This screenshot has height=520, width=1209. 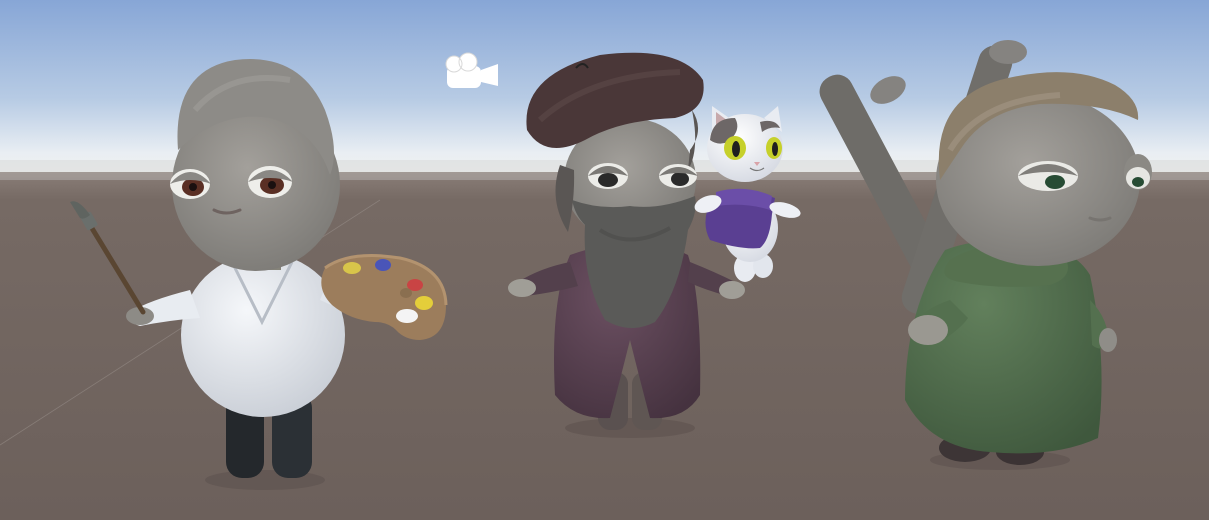 What do you see at coordinates (263, 335) in the screenshot?
I see `painter-shirt` at bounding box center [263, 335].